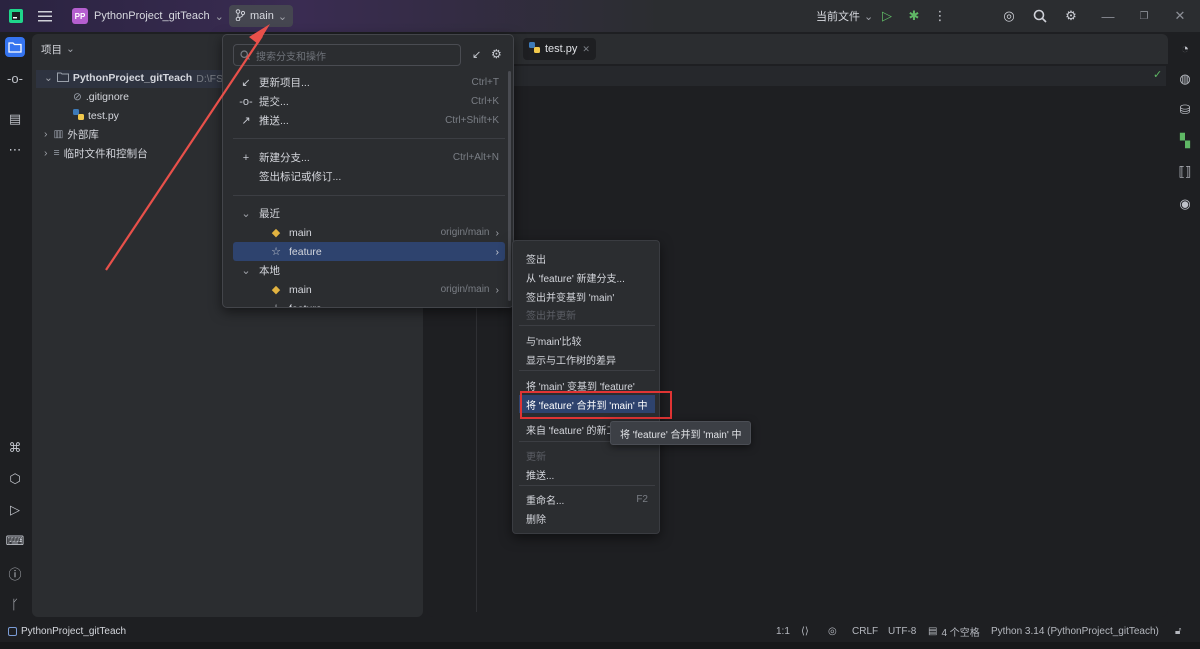  Describe the element at coordinates (476, 54) in the screenshot. I see `fetch-arrow-icon: ↙` at that location.